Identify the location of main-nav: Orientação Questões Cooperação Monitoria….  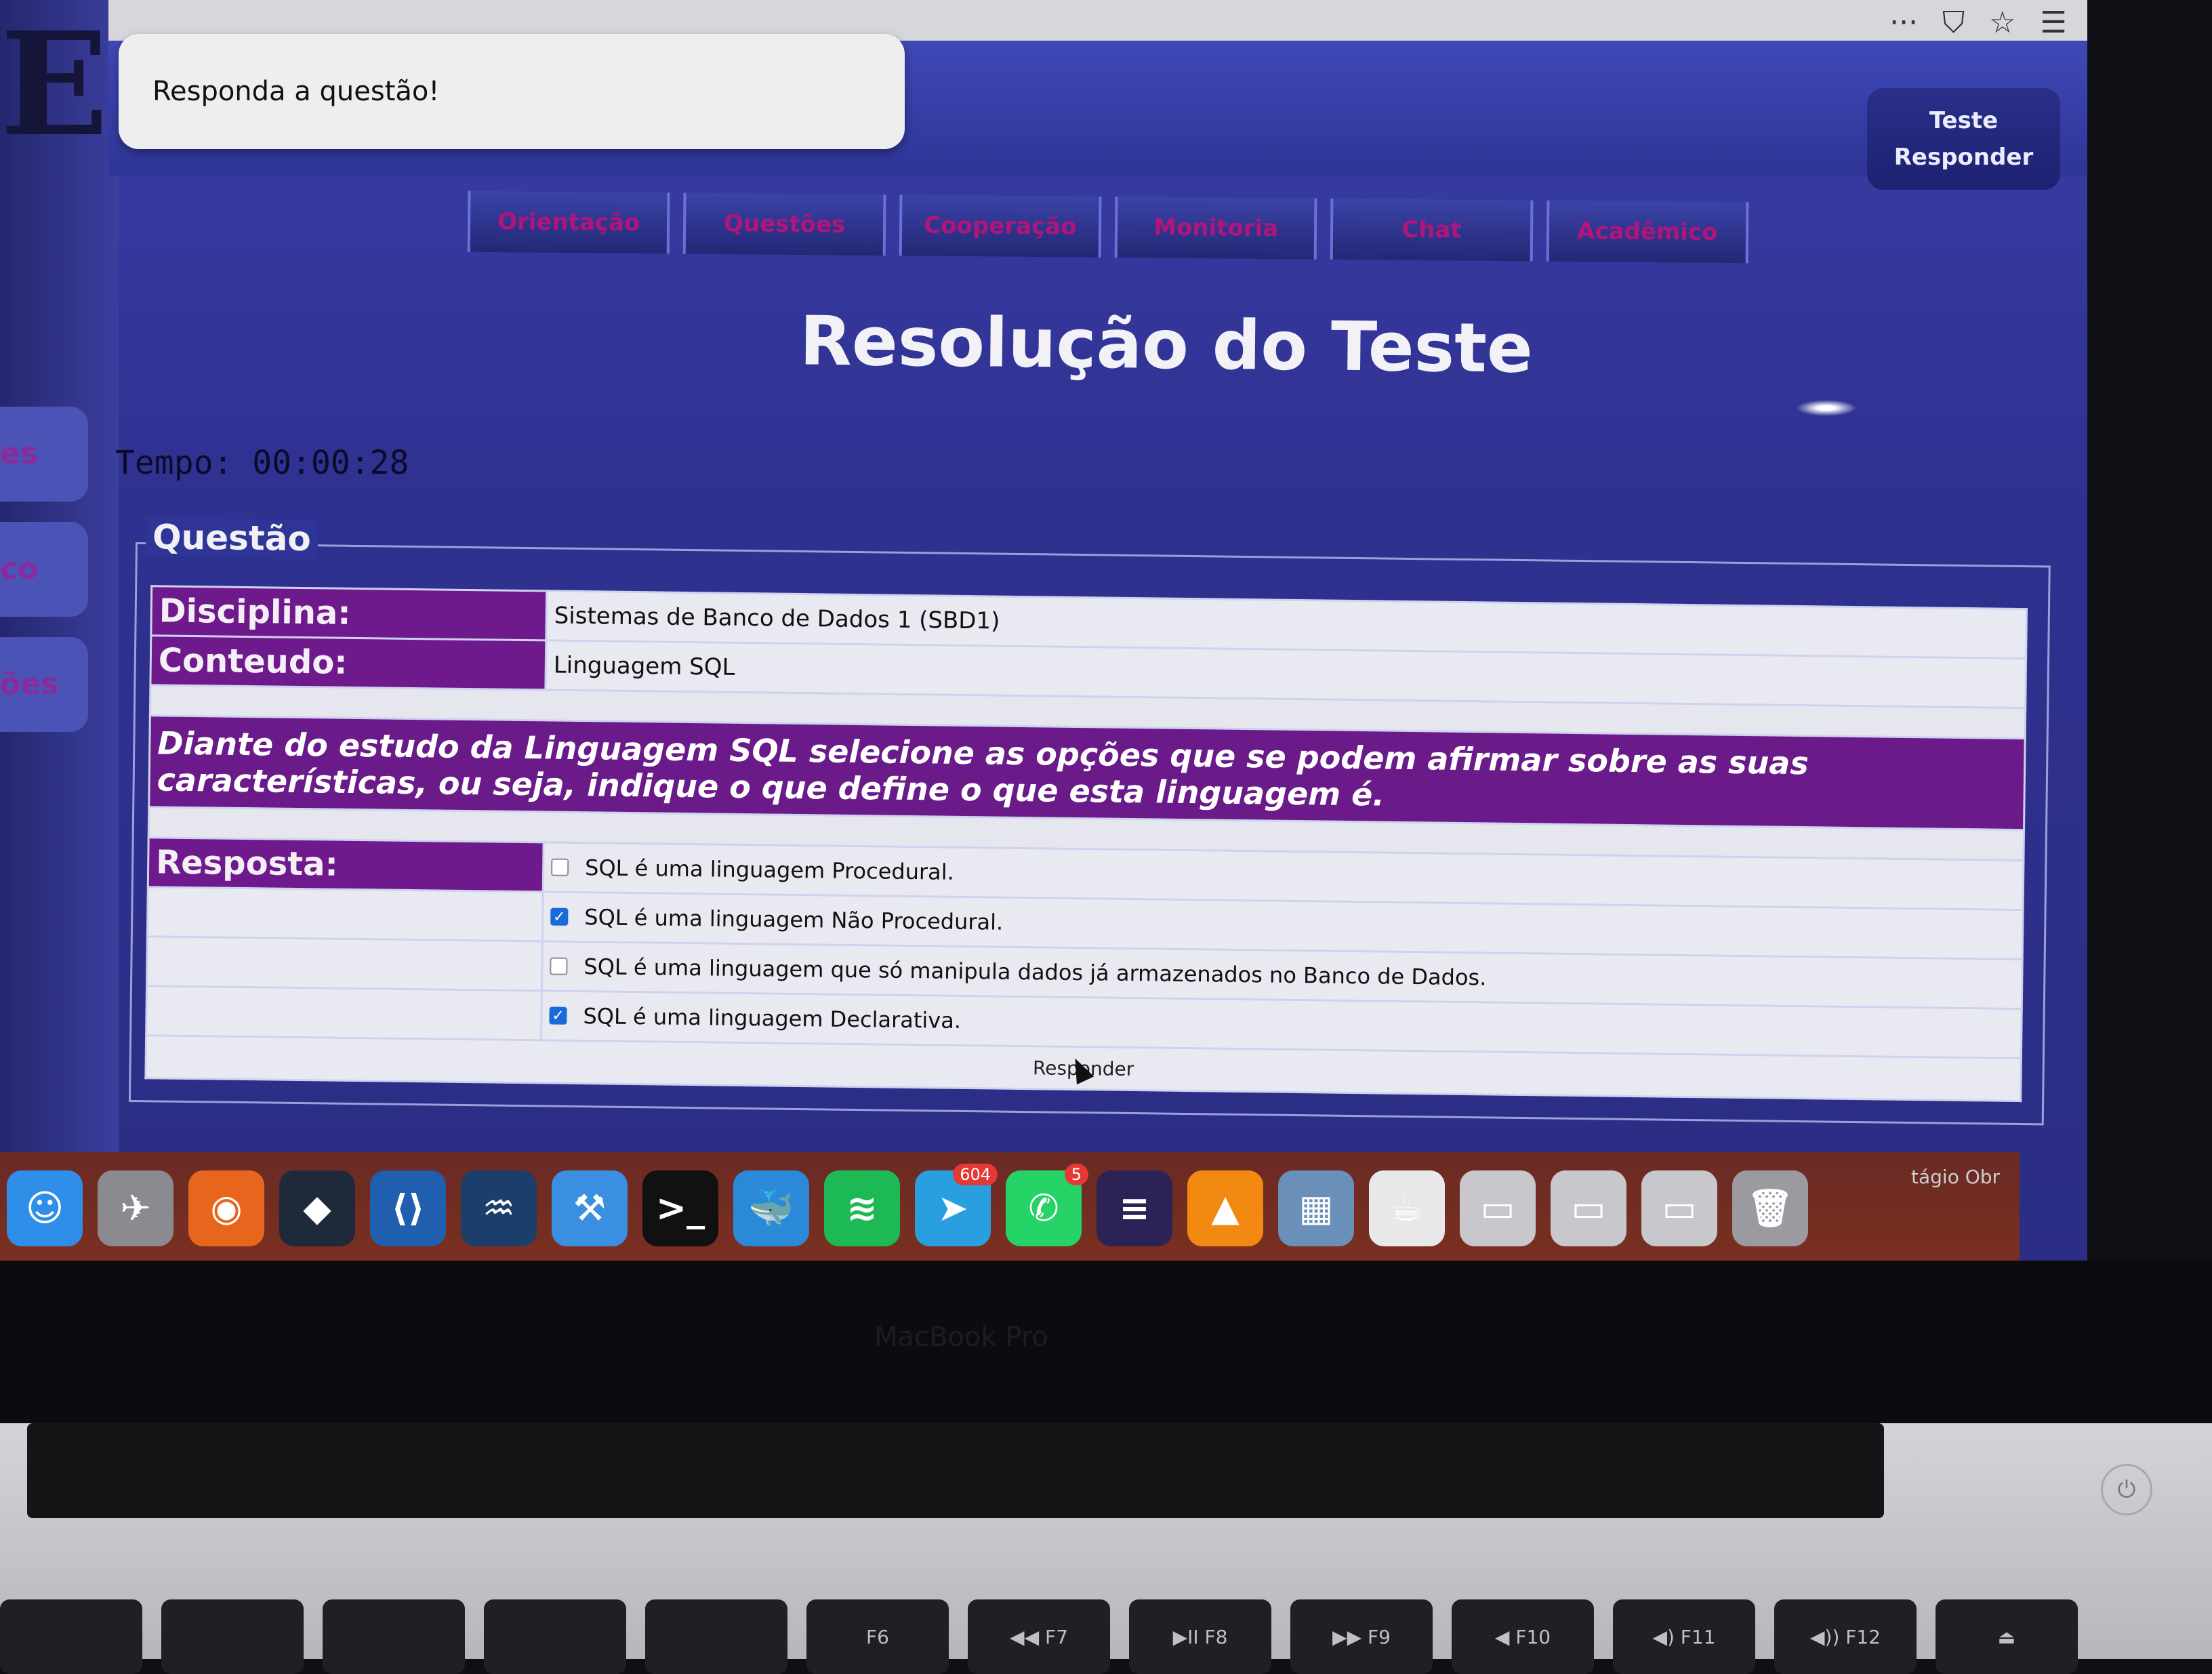
(1108, 233).